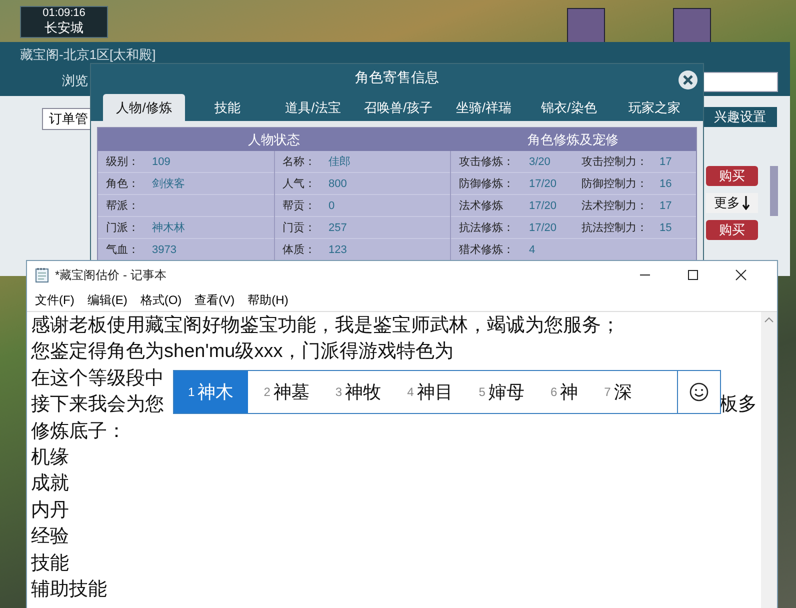  Describe the element at coordinates (69, 590) in the screenshot. I see `text-line: 辅助技能` at that location.